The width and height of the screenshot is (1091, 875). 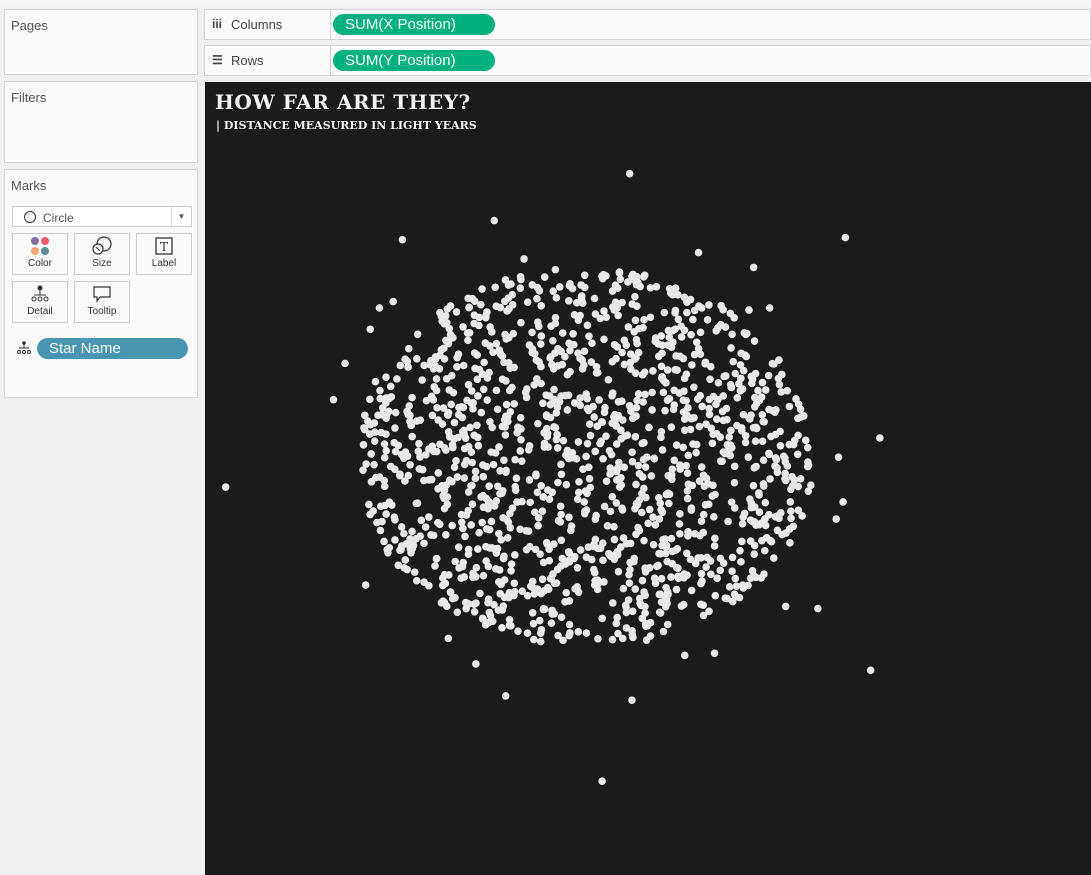 I want to click on label-button: T Label, so click(x=164, y=254).